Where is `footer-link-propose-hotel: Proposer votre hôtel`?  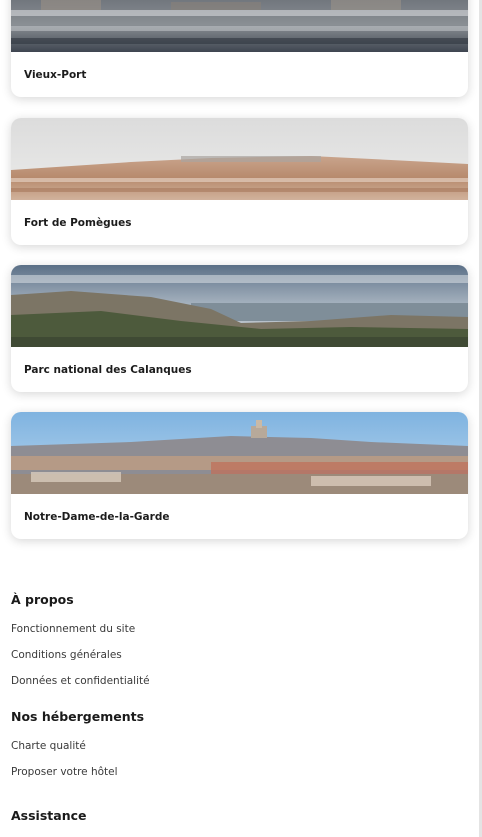 footer-link-propose-hotel: Proposer votre hôtel is located at coordinates (64, 772).